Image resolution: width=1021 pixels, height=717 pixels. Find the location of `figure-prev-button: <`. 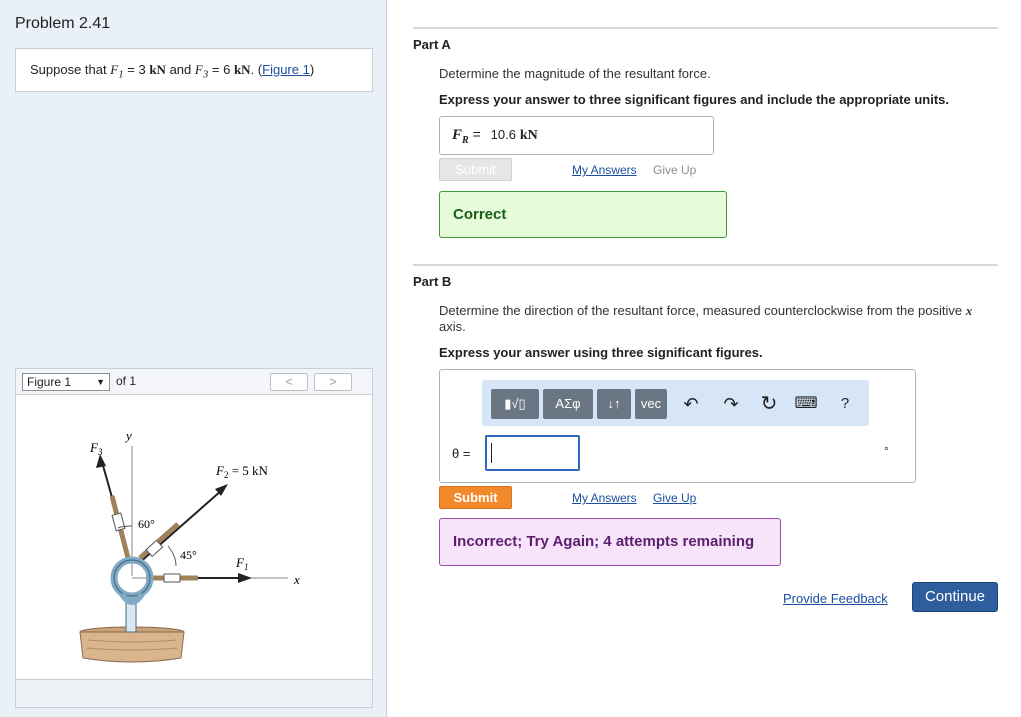

figure-prev-button: < is located at coordinates (289, 382).